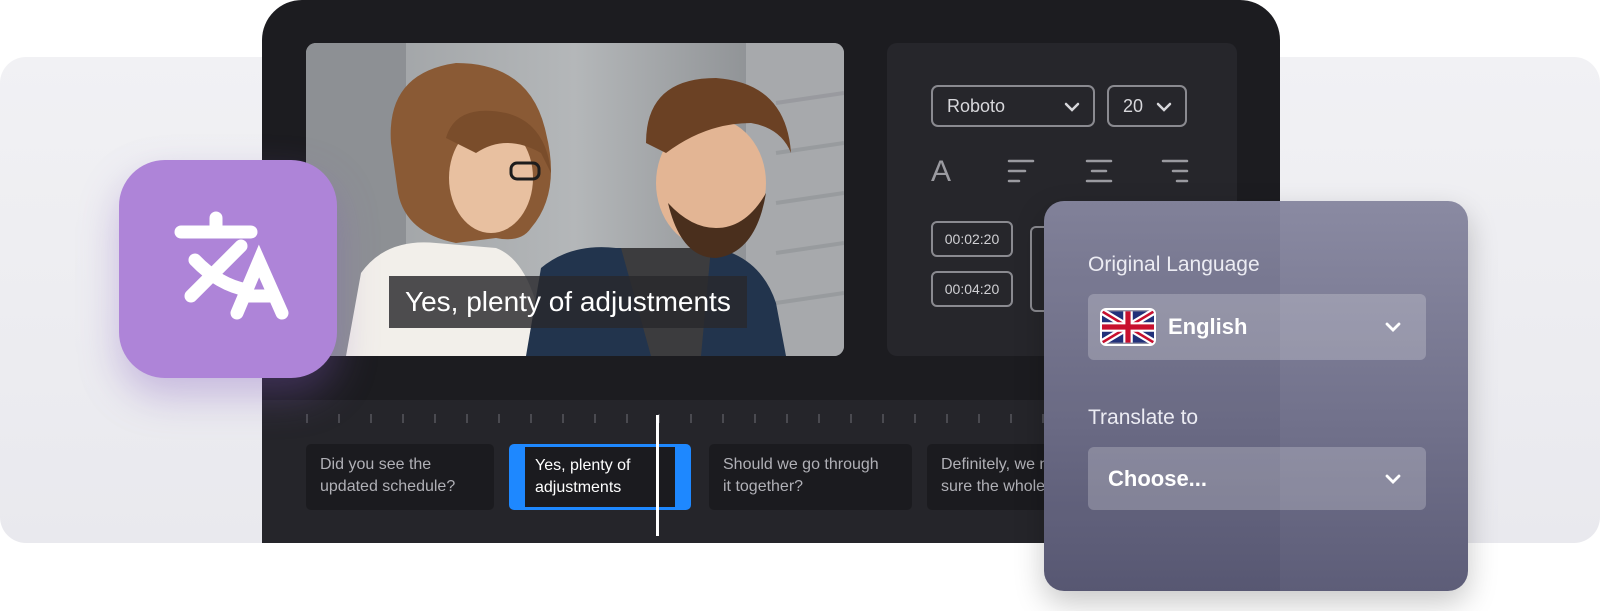 This screenshot has height=611, width=1600. What do you see at coordinates (972, 239) in the screenshot?
I see `start-time-field: 00:02:20` at bounding box center [972, 239].